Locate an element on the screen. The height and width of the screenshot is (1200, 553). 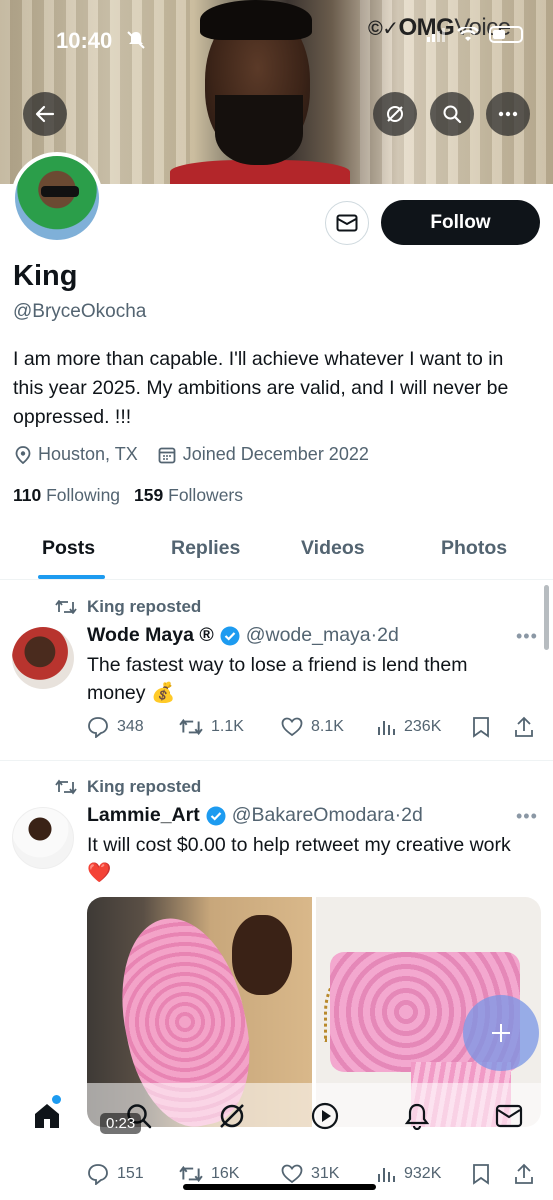
profile-handle: @BryceOkocha is located at coordinates (80, 311).